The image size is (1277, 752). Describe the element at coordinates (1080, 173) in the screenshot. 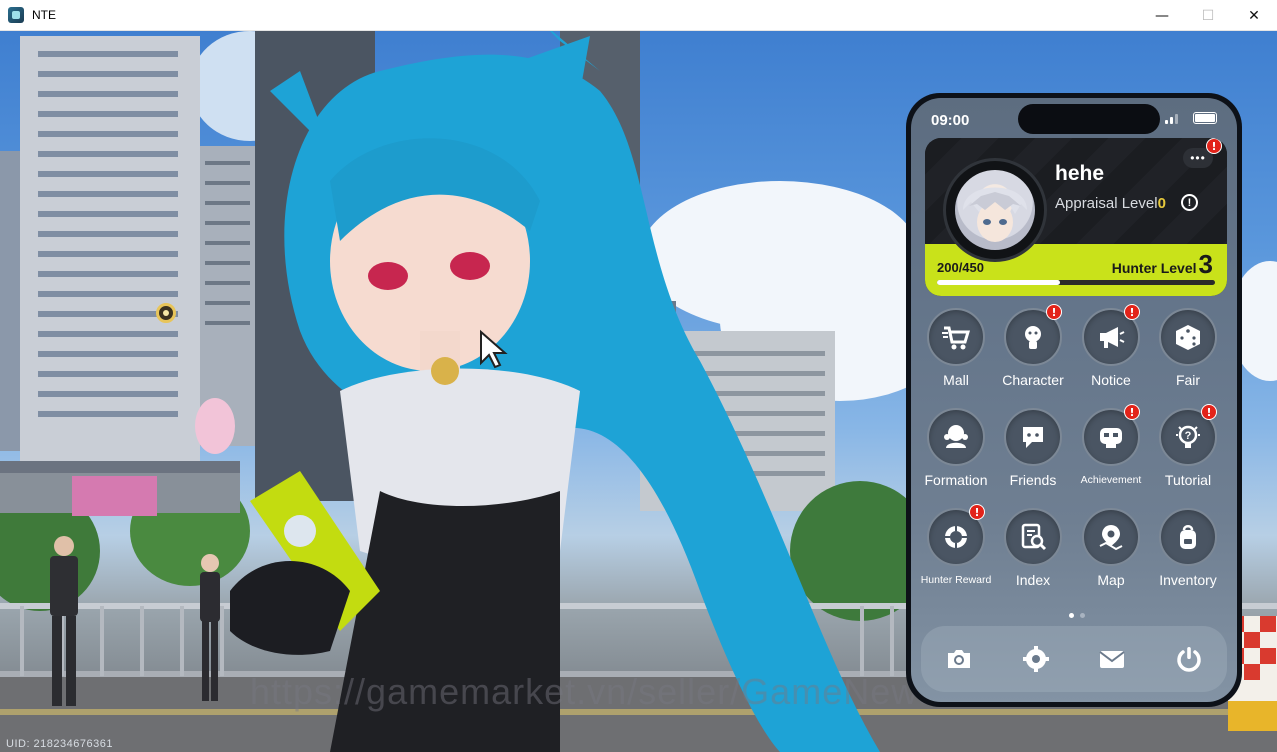

I see `username: hehe` at that location.